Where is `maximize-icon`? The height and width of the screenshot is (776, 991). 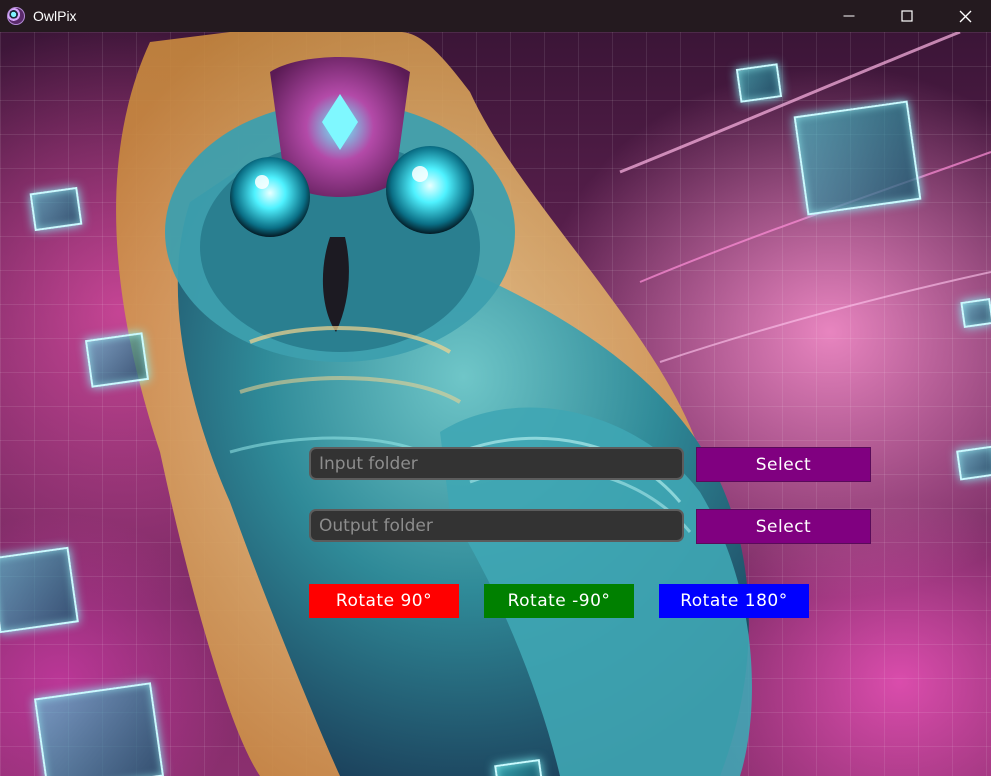
maximize-icon is located at coordinates (907, 16).